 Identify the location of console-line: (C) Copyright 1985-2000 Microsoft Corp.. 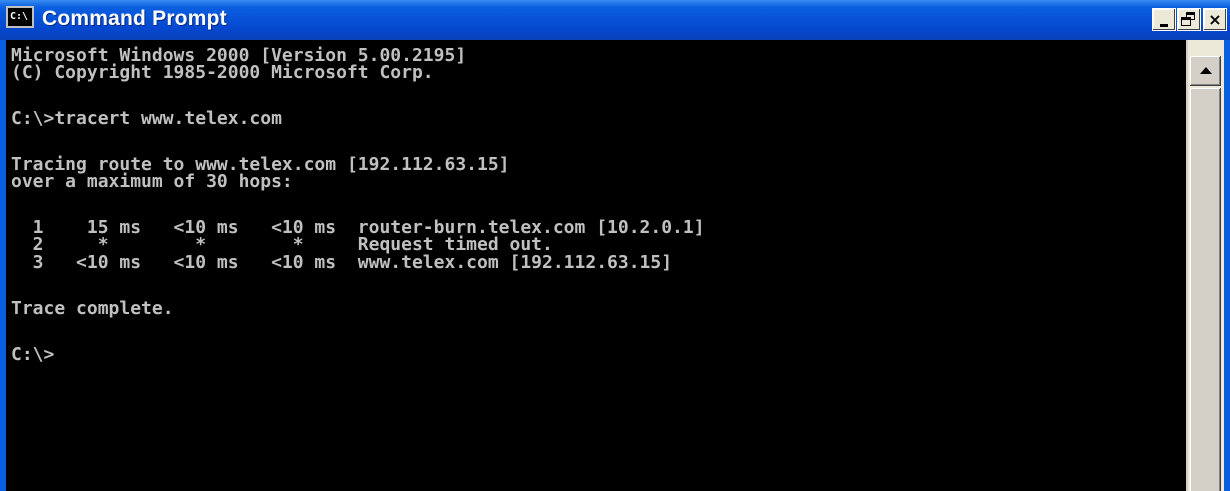
(222, 72).